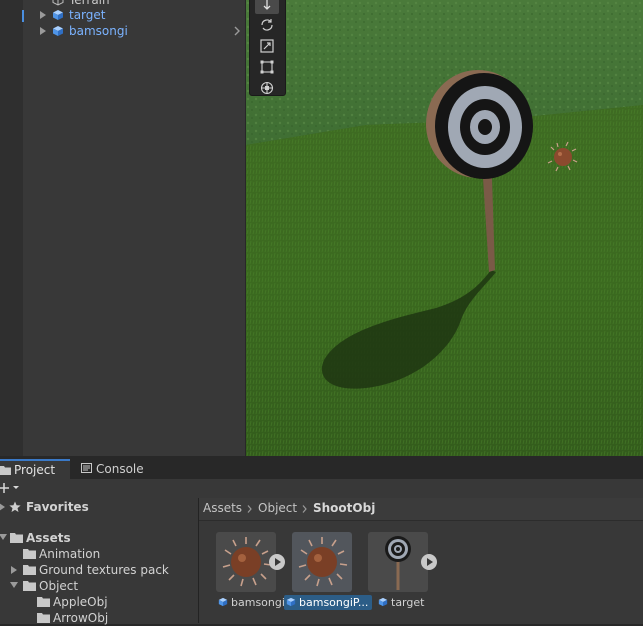  I want to click on tree-label: Ground textures pack, so click(104, 570).